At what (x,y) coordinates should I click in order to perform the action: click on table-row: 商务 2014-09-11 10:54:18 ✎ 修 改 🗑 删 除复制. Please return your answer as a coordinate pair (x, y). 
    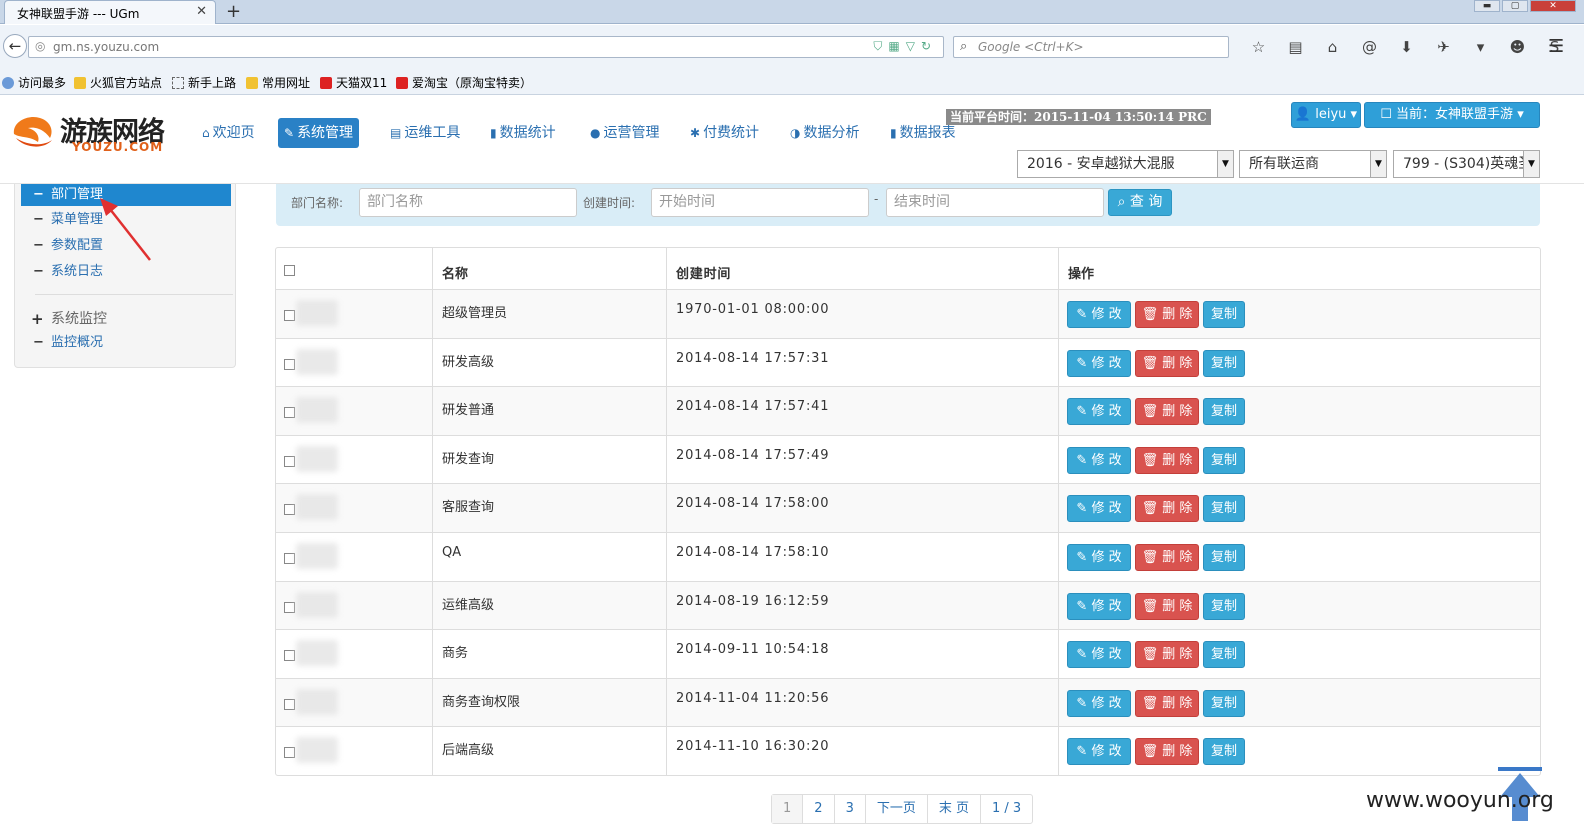
    Looking at the image, I should click on (908, 653).